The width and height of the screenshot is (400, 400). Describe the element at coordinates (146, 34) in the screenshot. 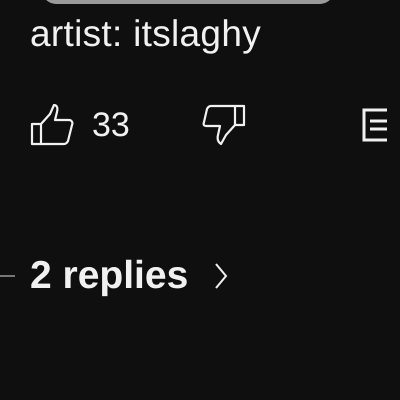

I see `comment-text: artist: itslaghy` at that location.